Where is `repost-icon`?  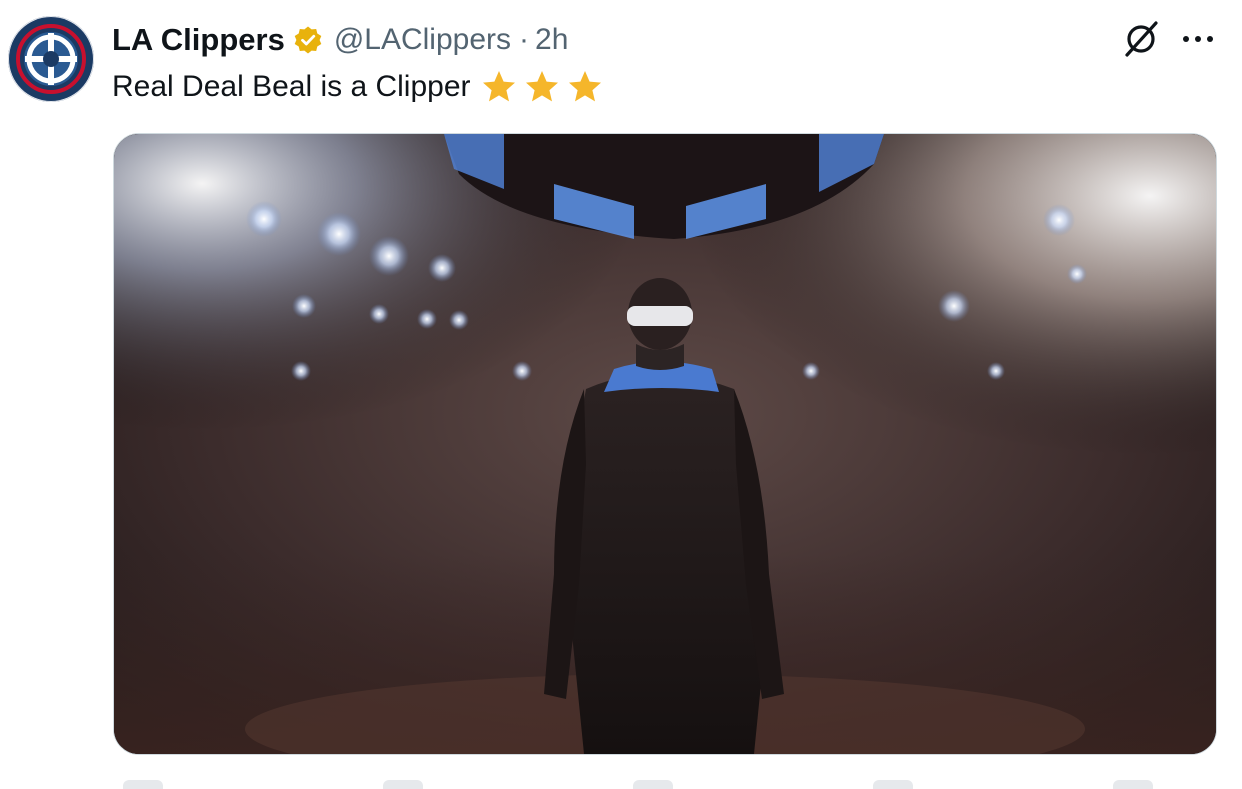 repost-icon is located at coordinates (403, 784).